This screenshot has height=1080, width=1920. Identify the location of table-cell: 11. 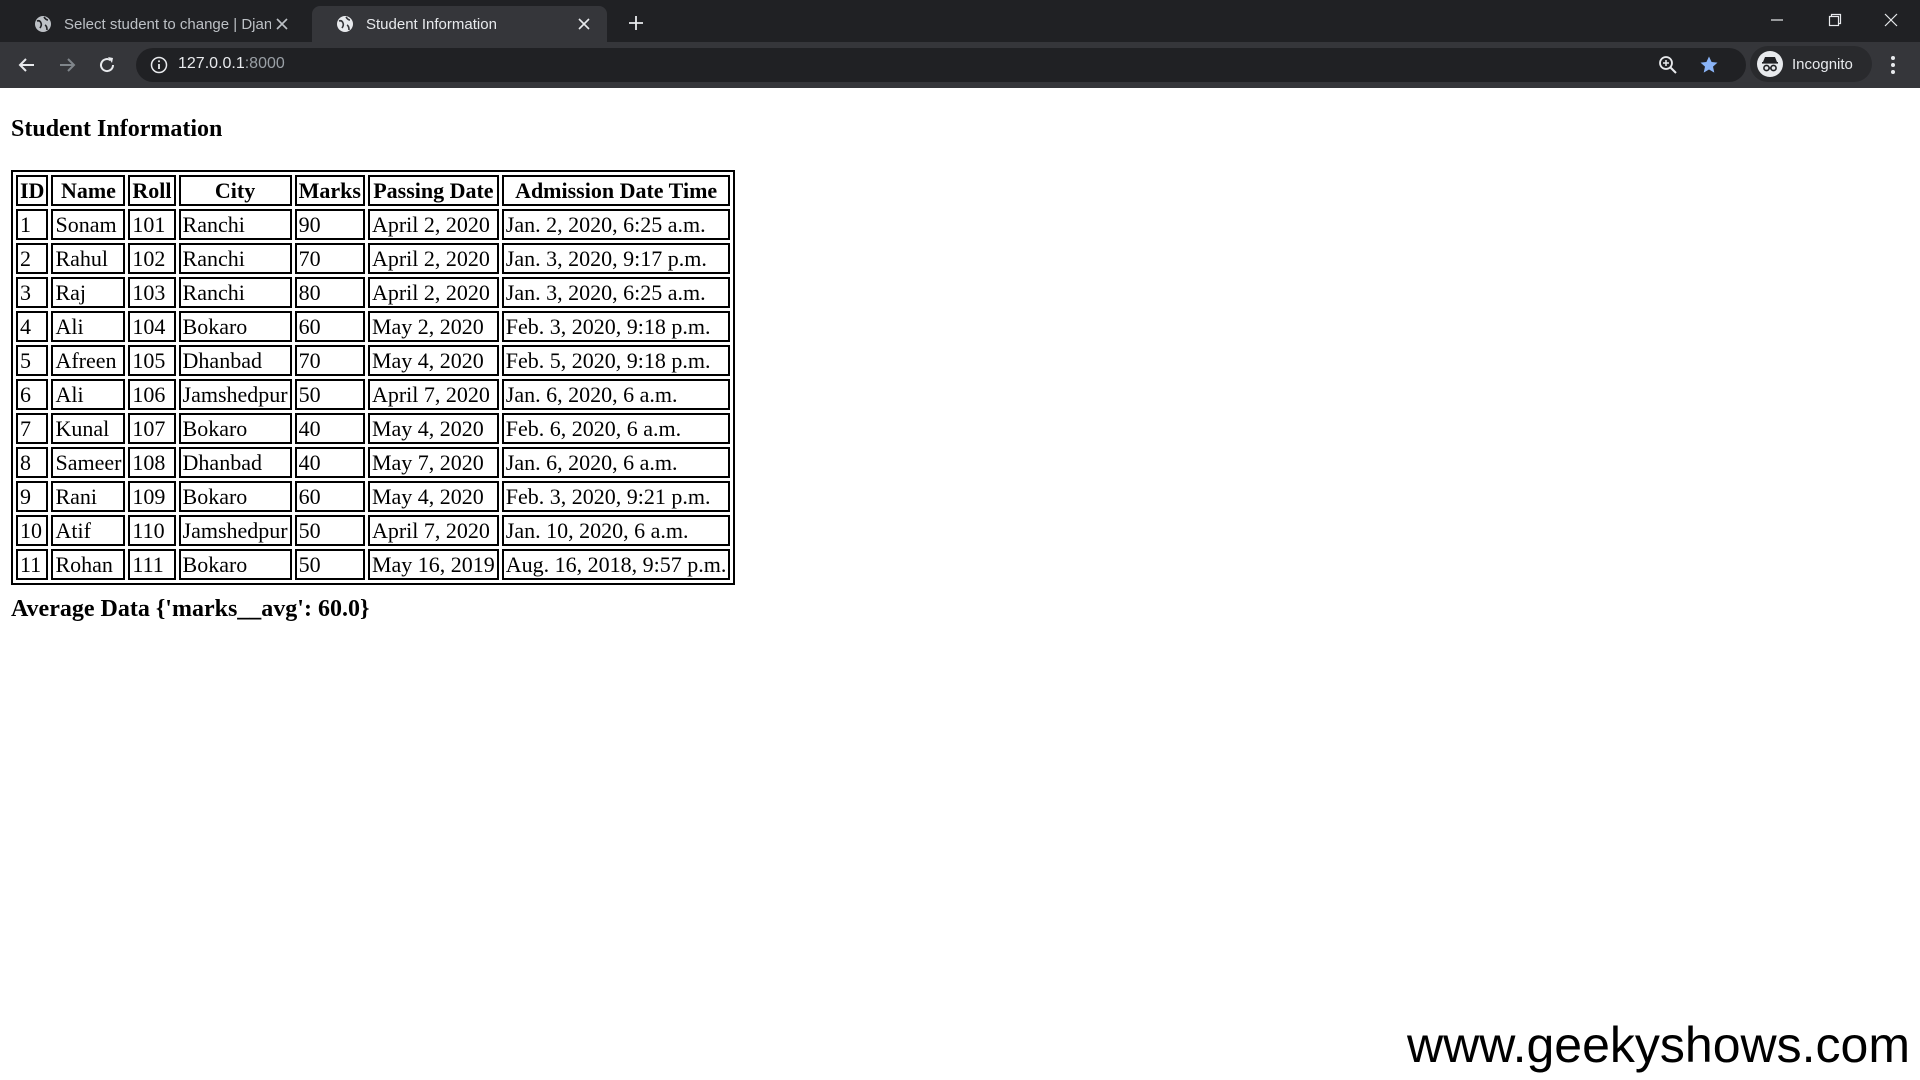
(32, 564).